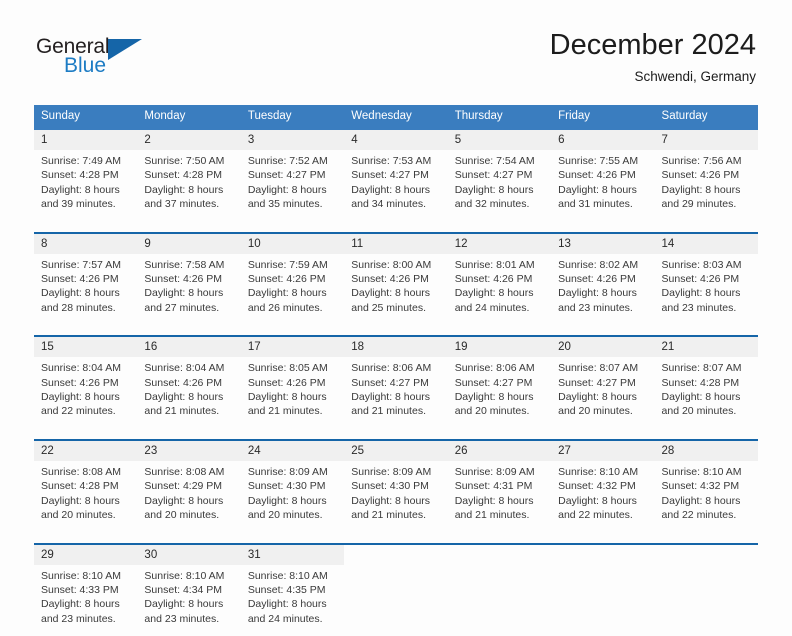 The width and height of the screenshot is (792, 636). What do you see at coordinates (292, 140) in the screenshot?
I see `day-number: 3` at bounding box center [292, 140].